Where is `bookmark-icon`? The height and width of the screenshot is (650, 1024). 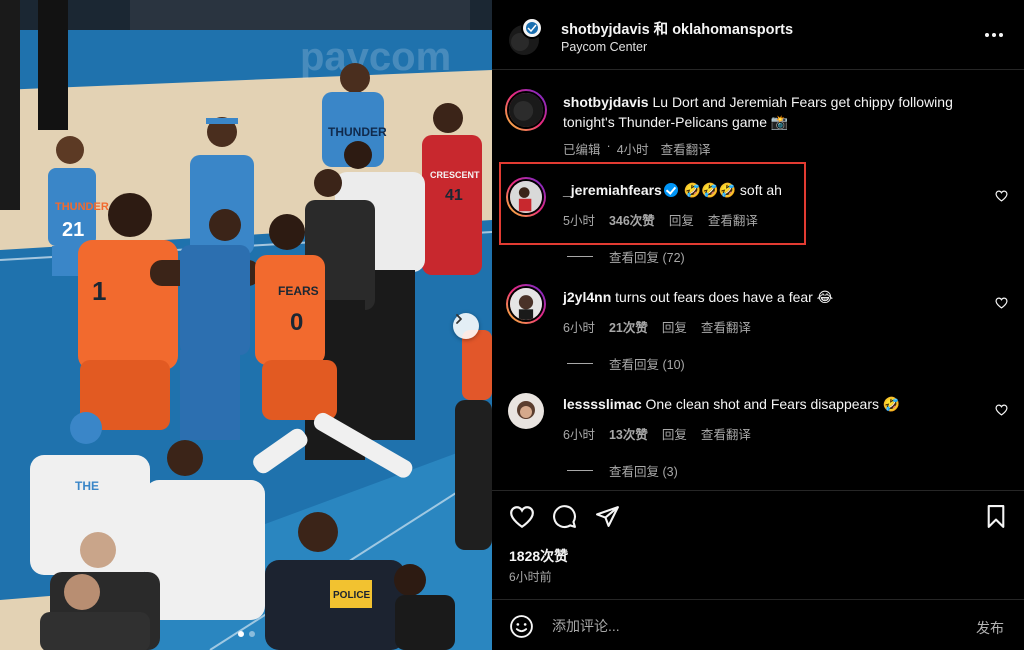 bookmark-icon is located at coordinates (996, 516).